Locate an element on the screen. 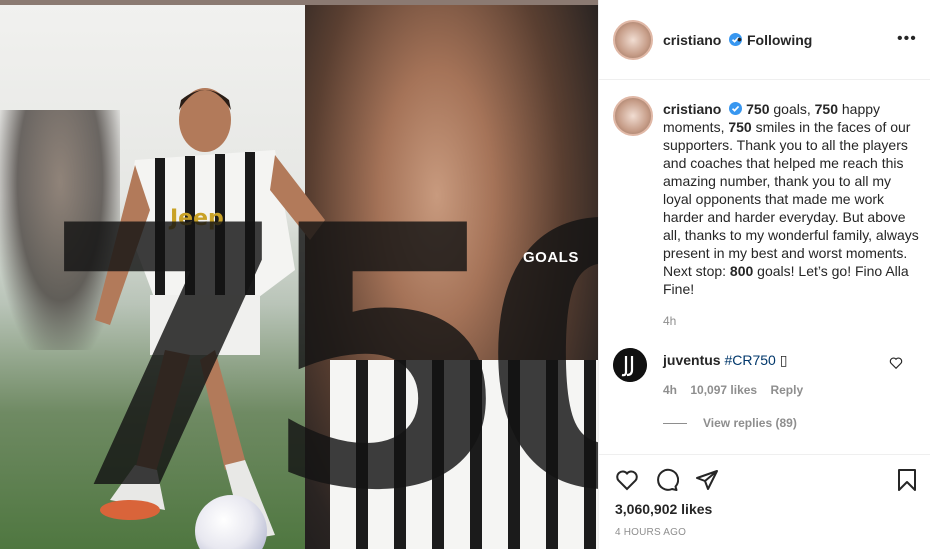  replies-divider is located at coordinates (675, 424).